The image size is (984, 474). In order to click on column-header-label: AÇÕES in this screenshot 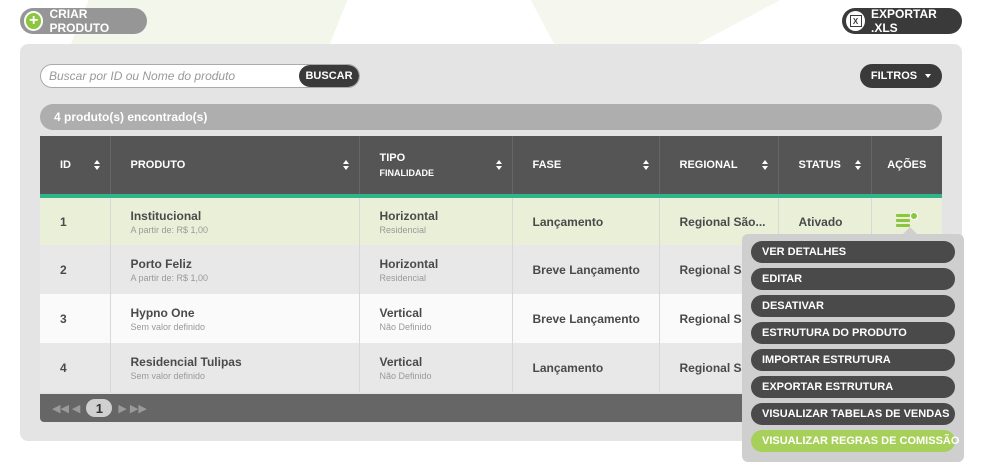, I will do `click(907, 165)`.